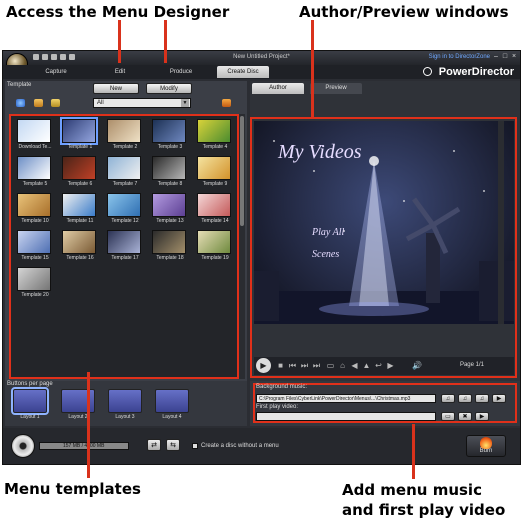  I want to click on folder-import-icon, so click(55, 103).